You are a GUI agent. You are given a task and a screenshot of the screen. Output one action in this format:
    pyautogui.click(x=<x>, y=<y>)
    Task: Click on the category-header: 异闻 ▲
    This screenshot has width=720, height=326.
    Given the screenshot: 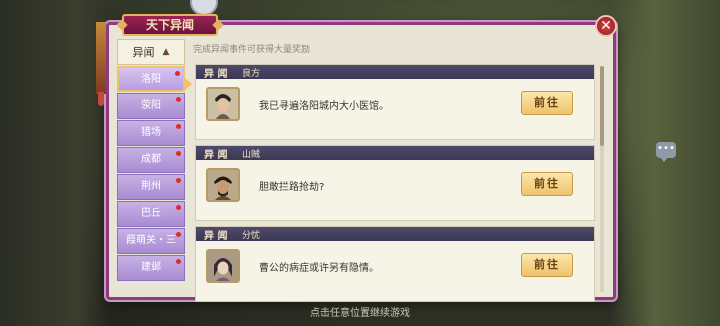 What is the action you would take?
    pyautogui.click(x=151, y=52)
    